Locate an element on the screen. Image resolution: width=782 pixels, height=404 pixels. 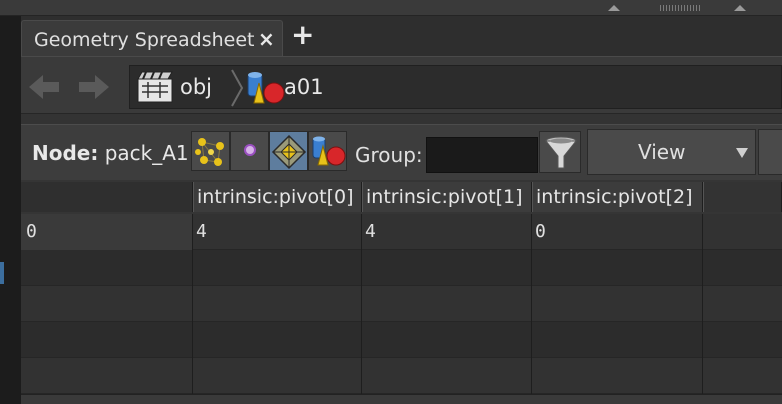
points-icon is located at coordinates (209, 152).